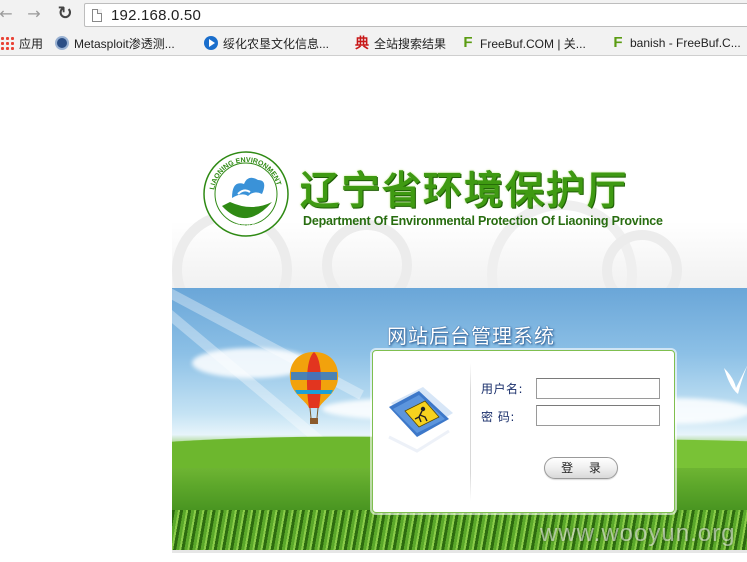  What do you see at coordinates (34, 14) in the screenshot?
I see `forward-arrow-icon: →` at bounding box center [34, 14].